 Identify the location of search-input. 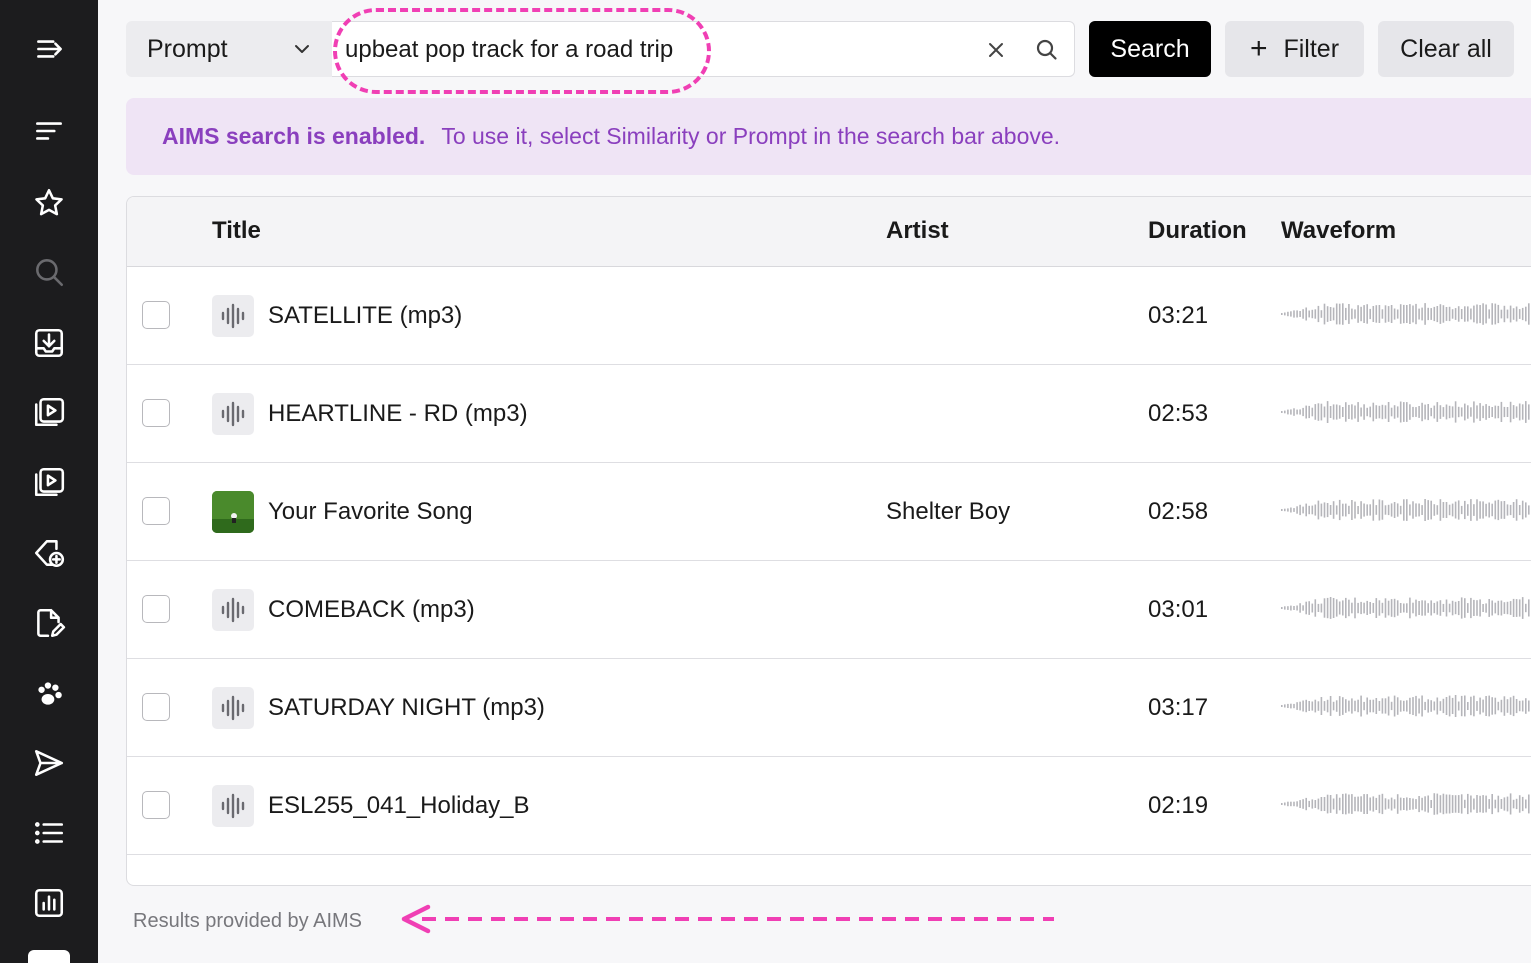
(655, 50).